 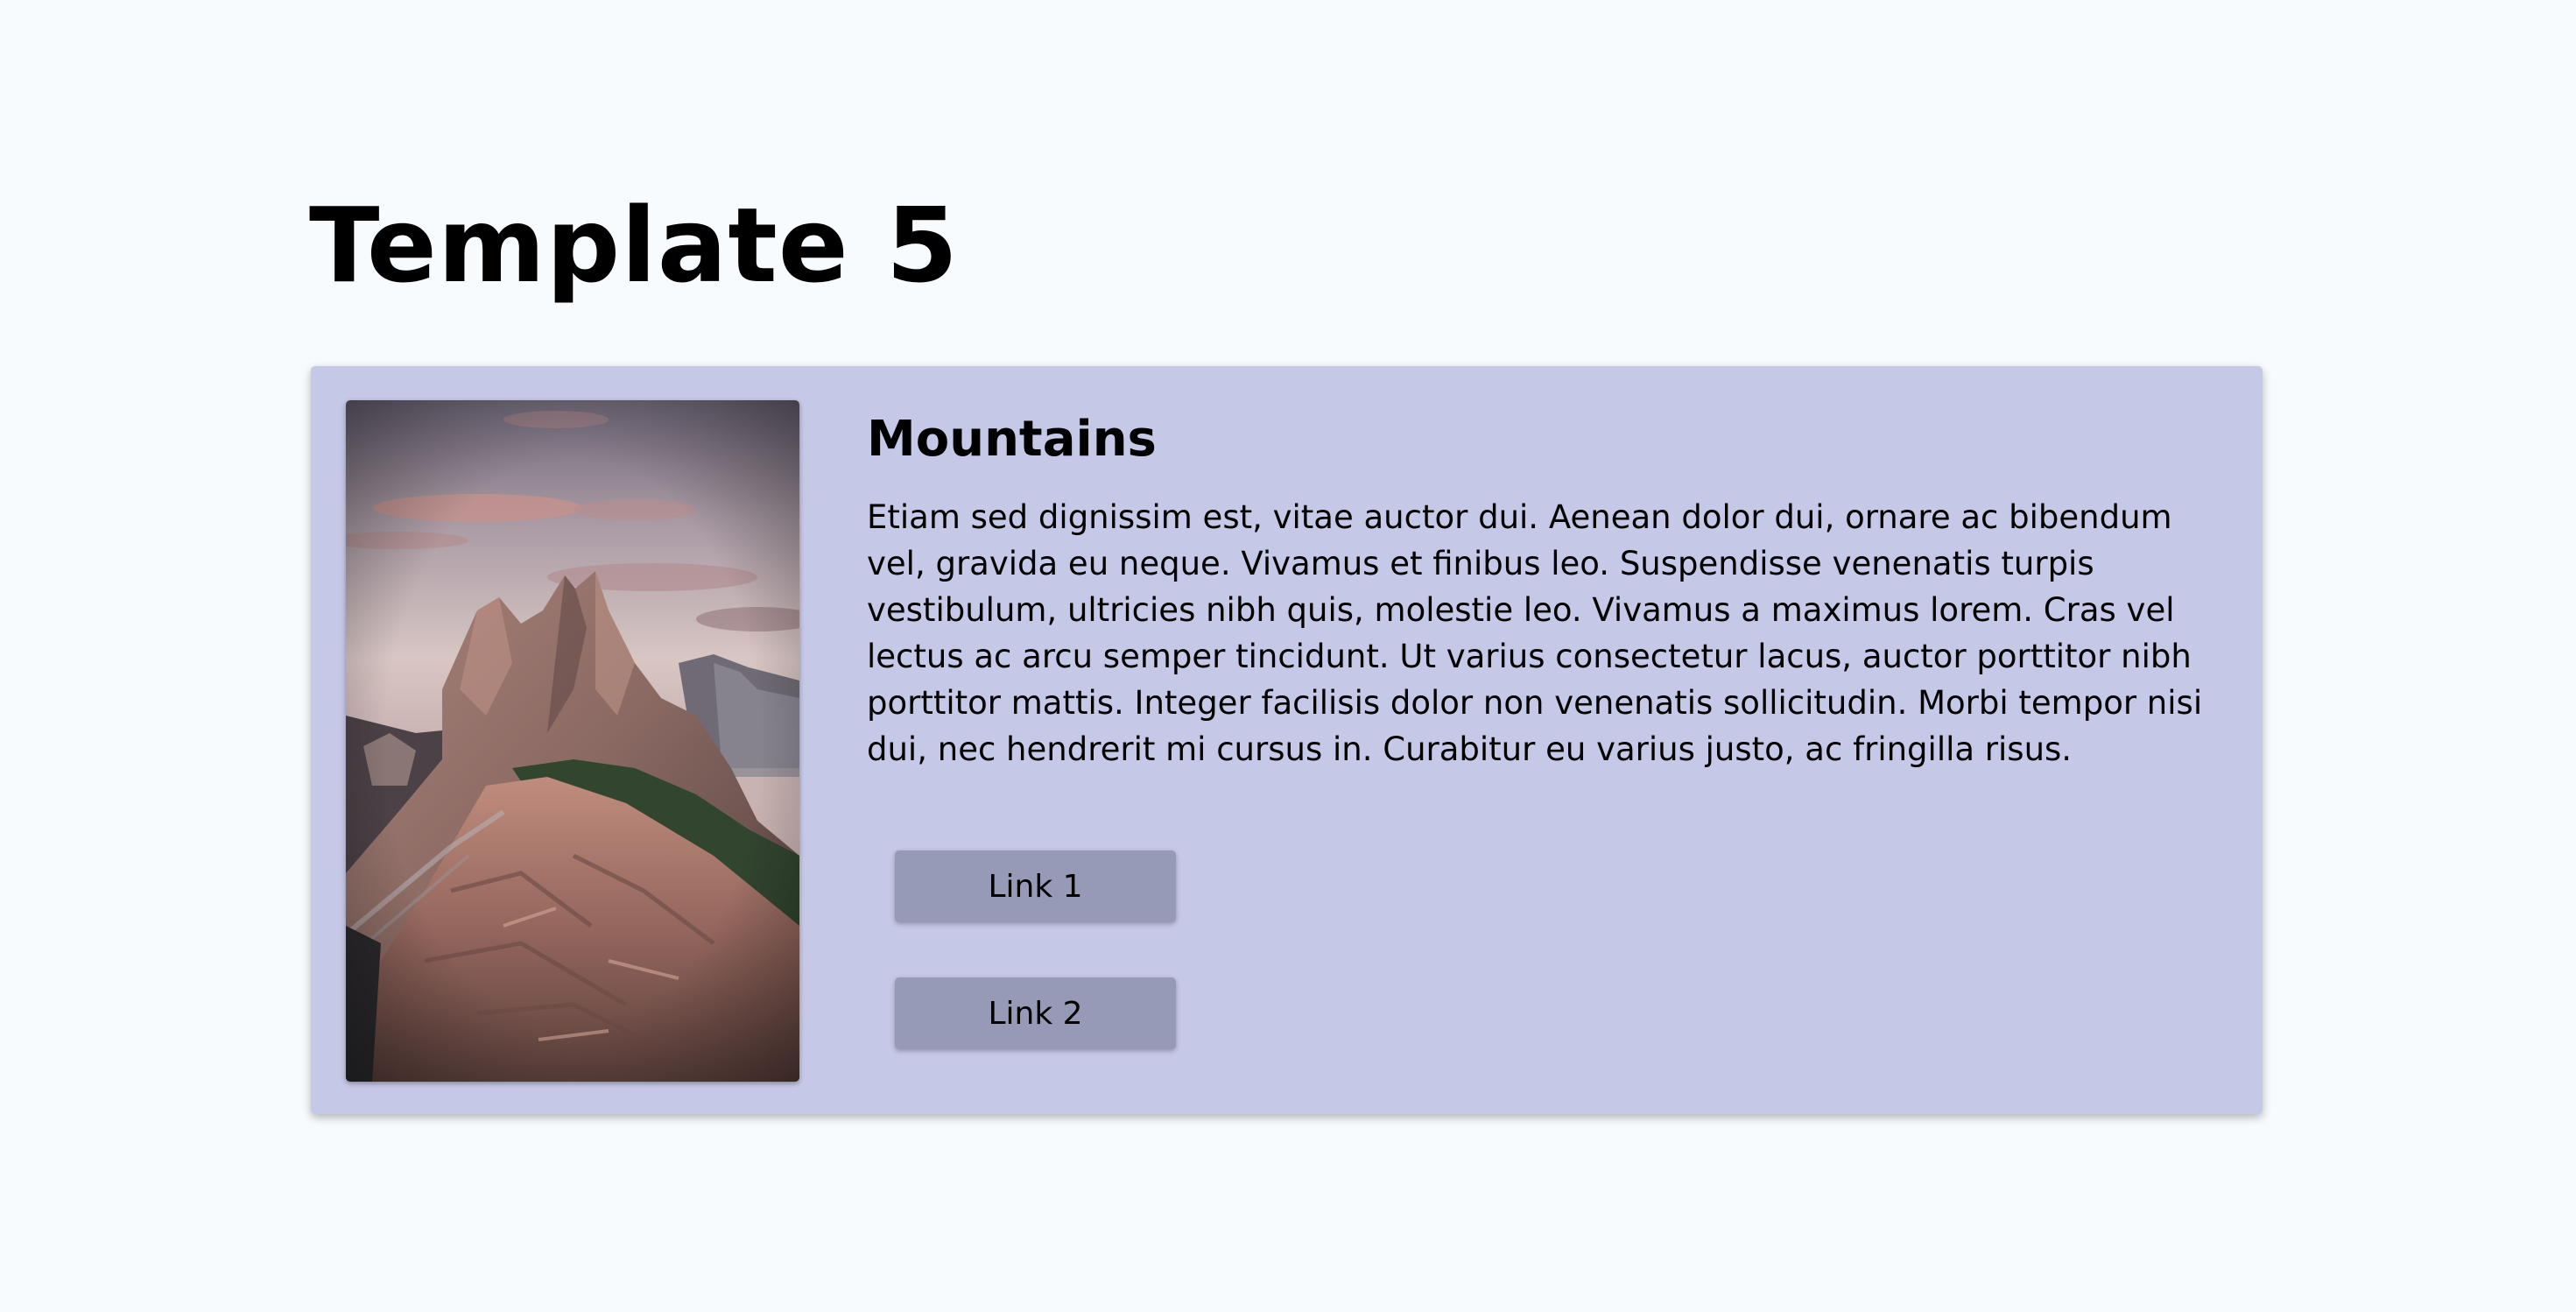 I want to click on mountain-photo-icon, so click(x=572, y=741).